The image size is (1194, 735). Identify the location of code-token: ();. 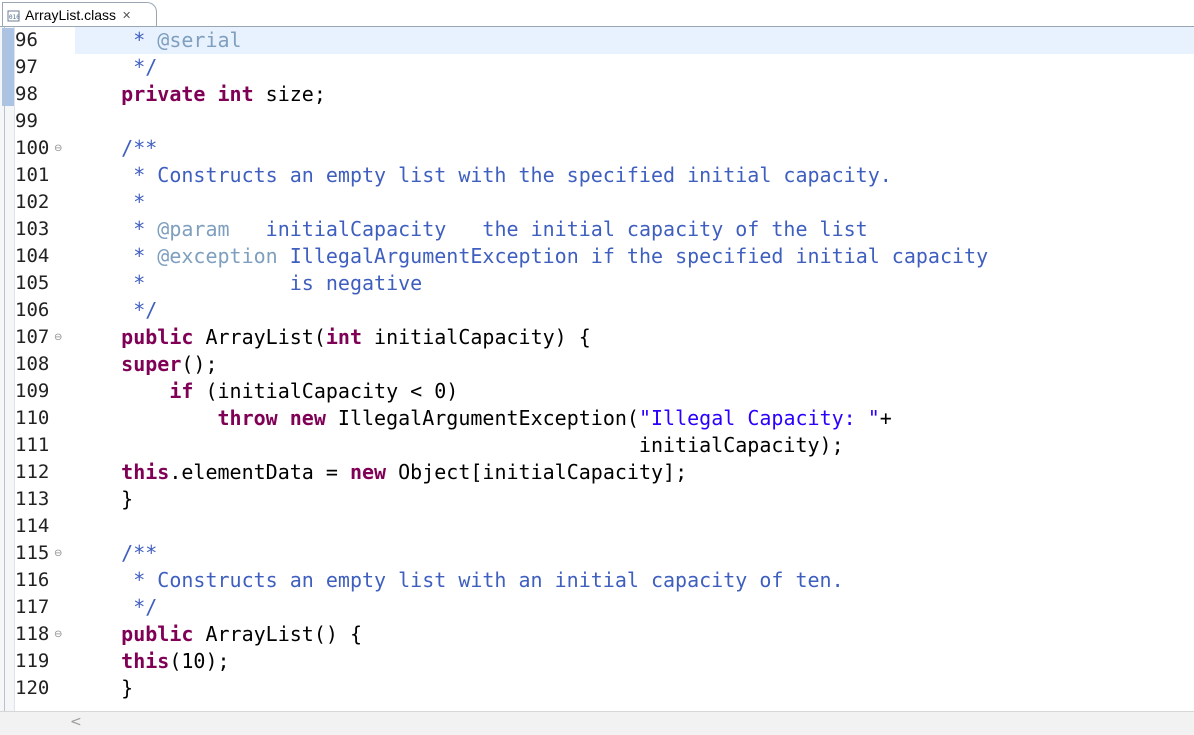
(199, 364).